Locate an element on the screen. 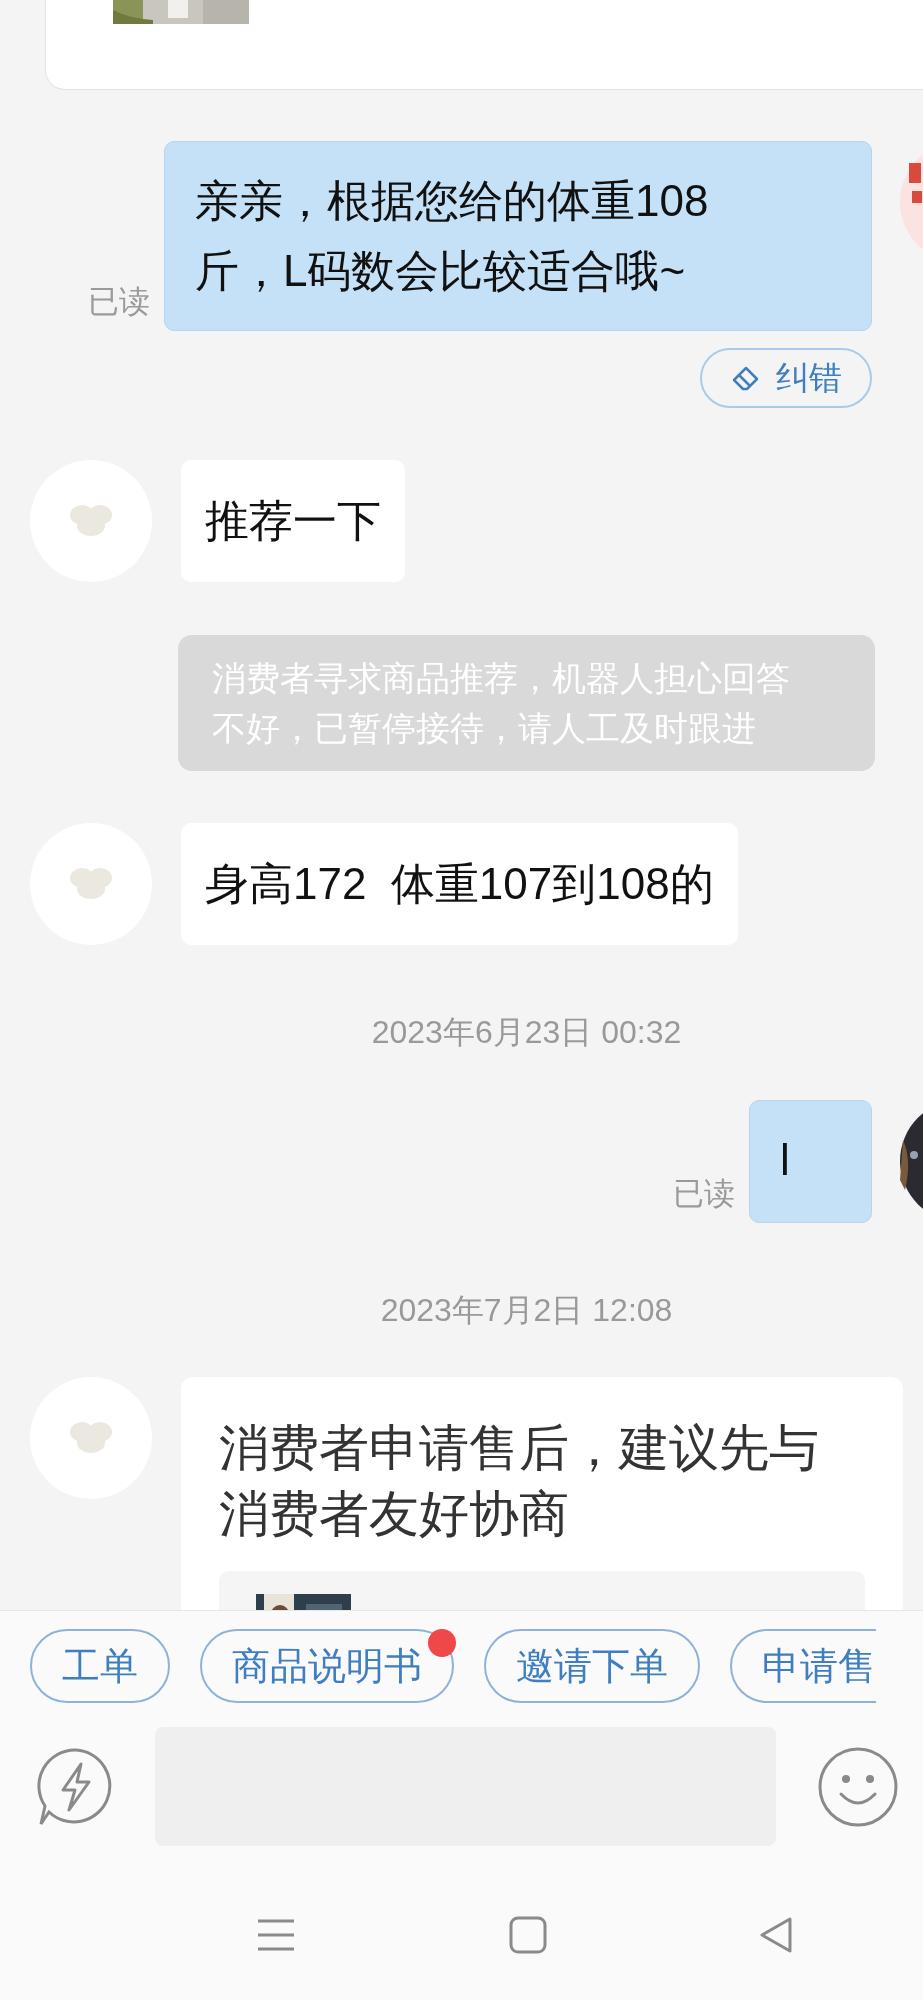 Image resolution: width=923 pixels, height=2000 pixels. message-bubble: 亲亲，根据您给的体重108斤，L码数会比较适合哦~ is located at coordinates (518, 236).